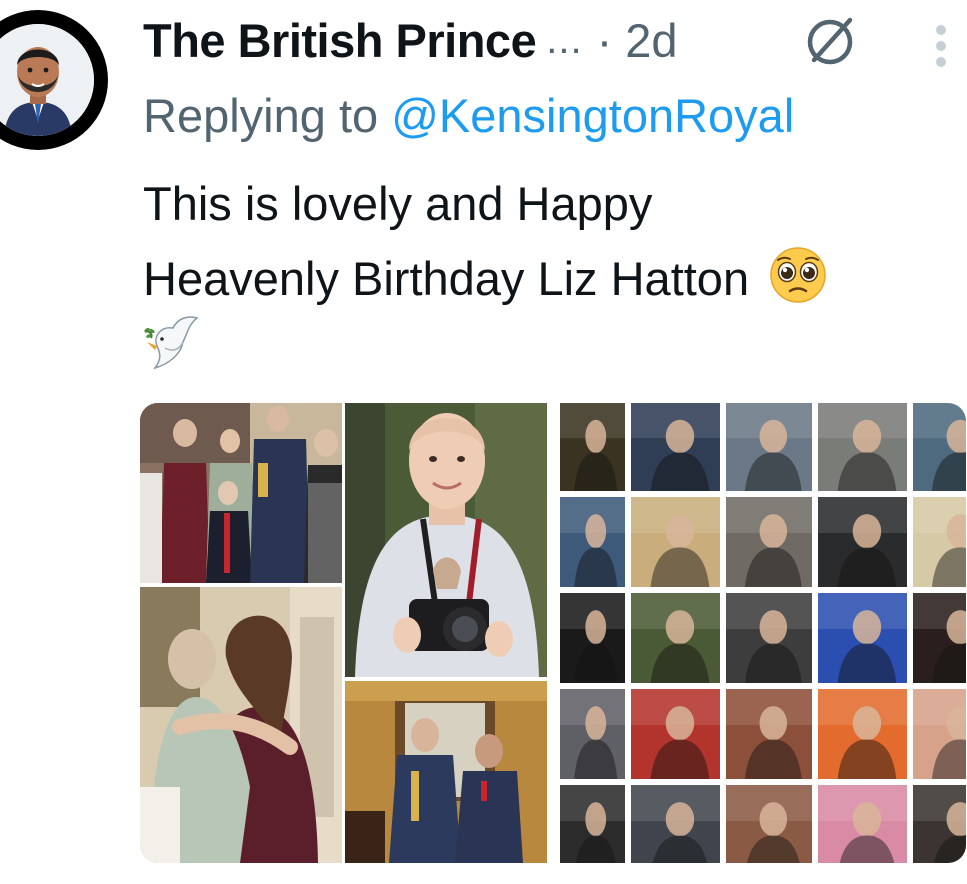 This screenshot has height=884, width=967. I want to click on author-name: The British Prince, so click(340, 40).